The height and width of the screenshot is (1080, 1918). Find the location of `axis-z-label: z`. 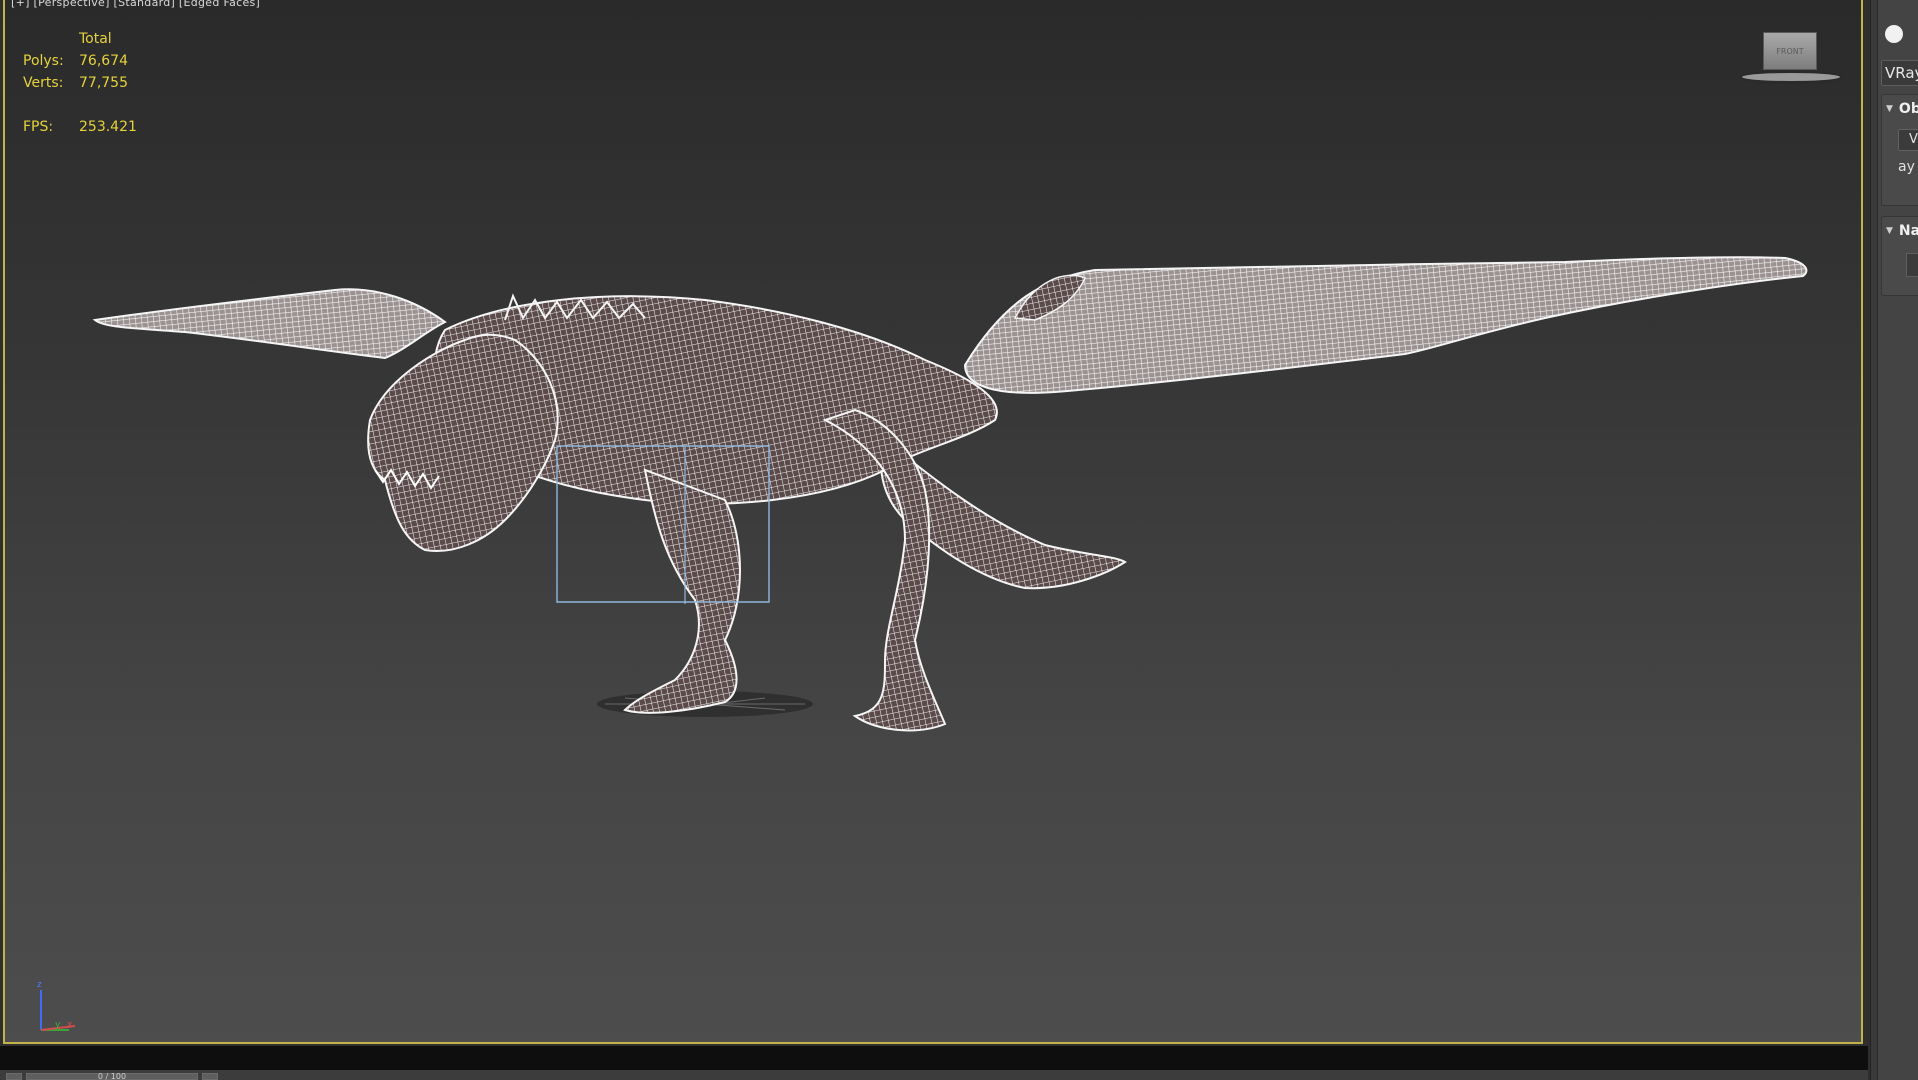

axis-z-label: z is located at coordinates (39, 985).